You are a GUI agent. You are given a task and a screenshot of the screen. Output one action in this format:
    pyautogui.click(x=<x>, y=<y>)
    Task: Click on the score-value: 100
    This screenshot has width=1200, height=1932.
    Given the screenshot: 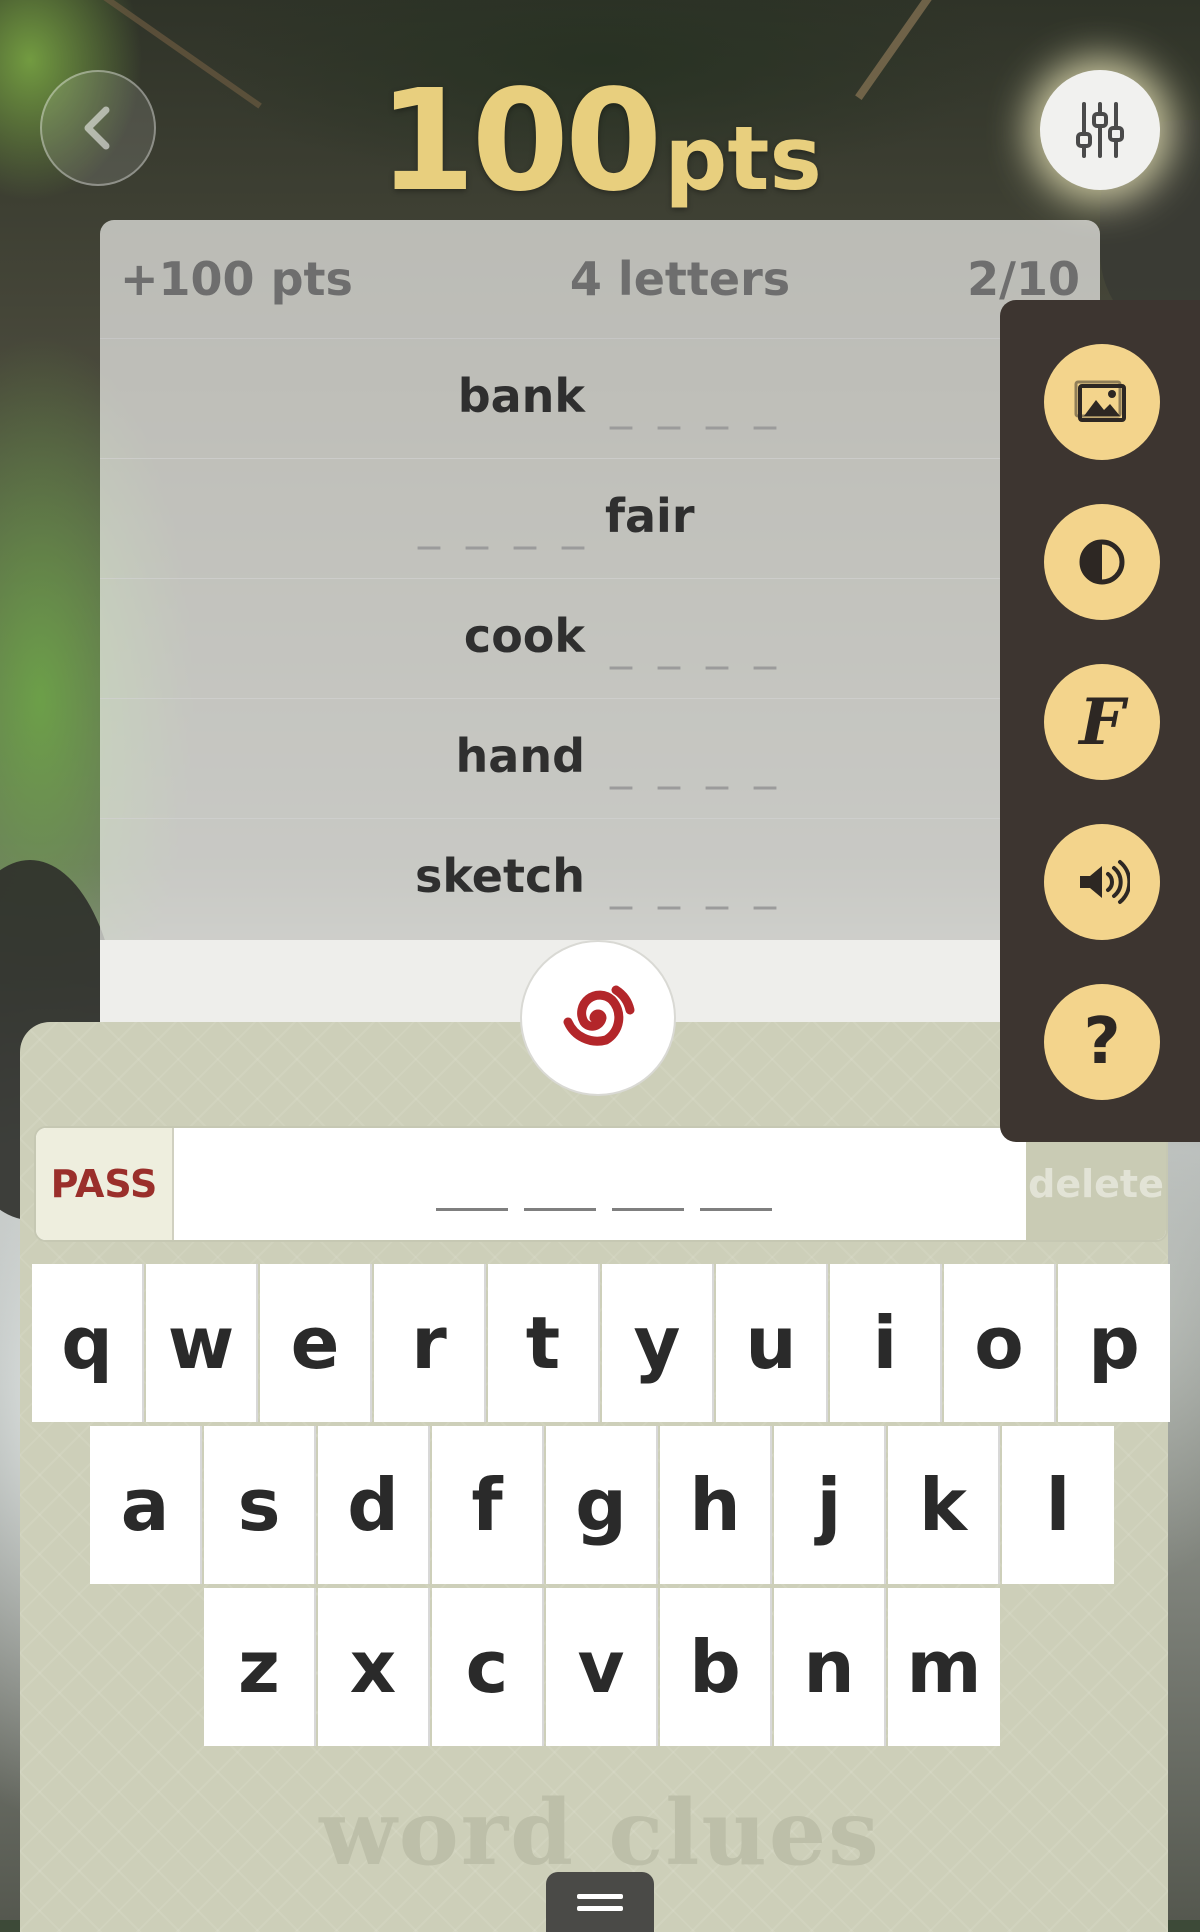 What is the action you would take?
    pyautogui.click(x=520, y=141)
    